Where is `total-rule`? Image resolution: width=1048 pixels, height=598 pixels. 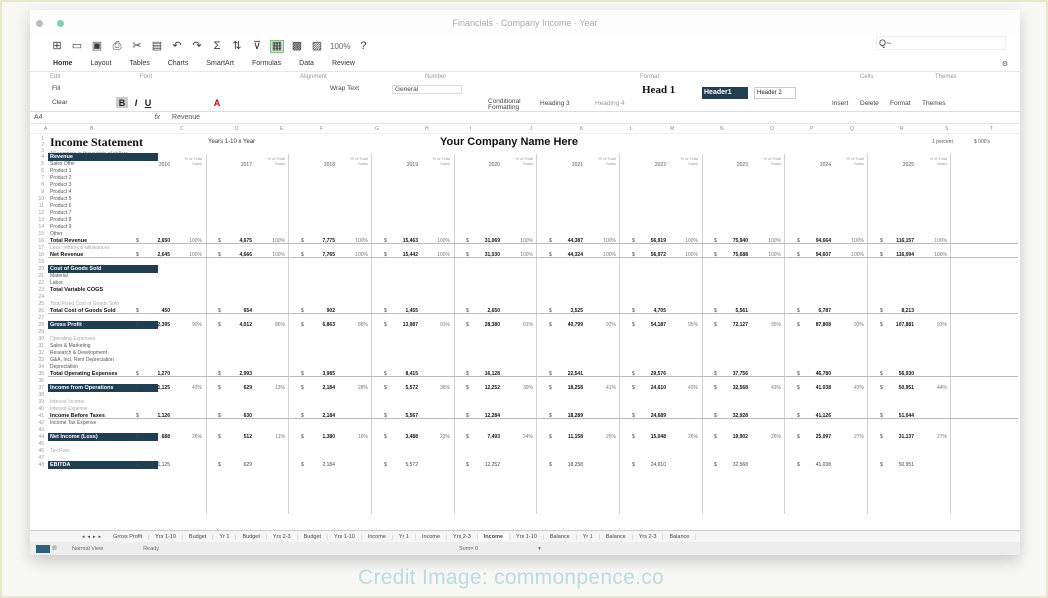
total-rule is located at coordinates (533, 243).